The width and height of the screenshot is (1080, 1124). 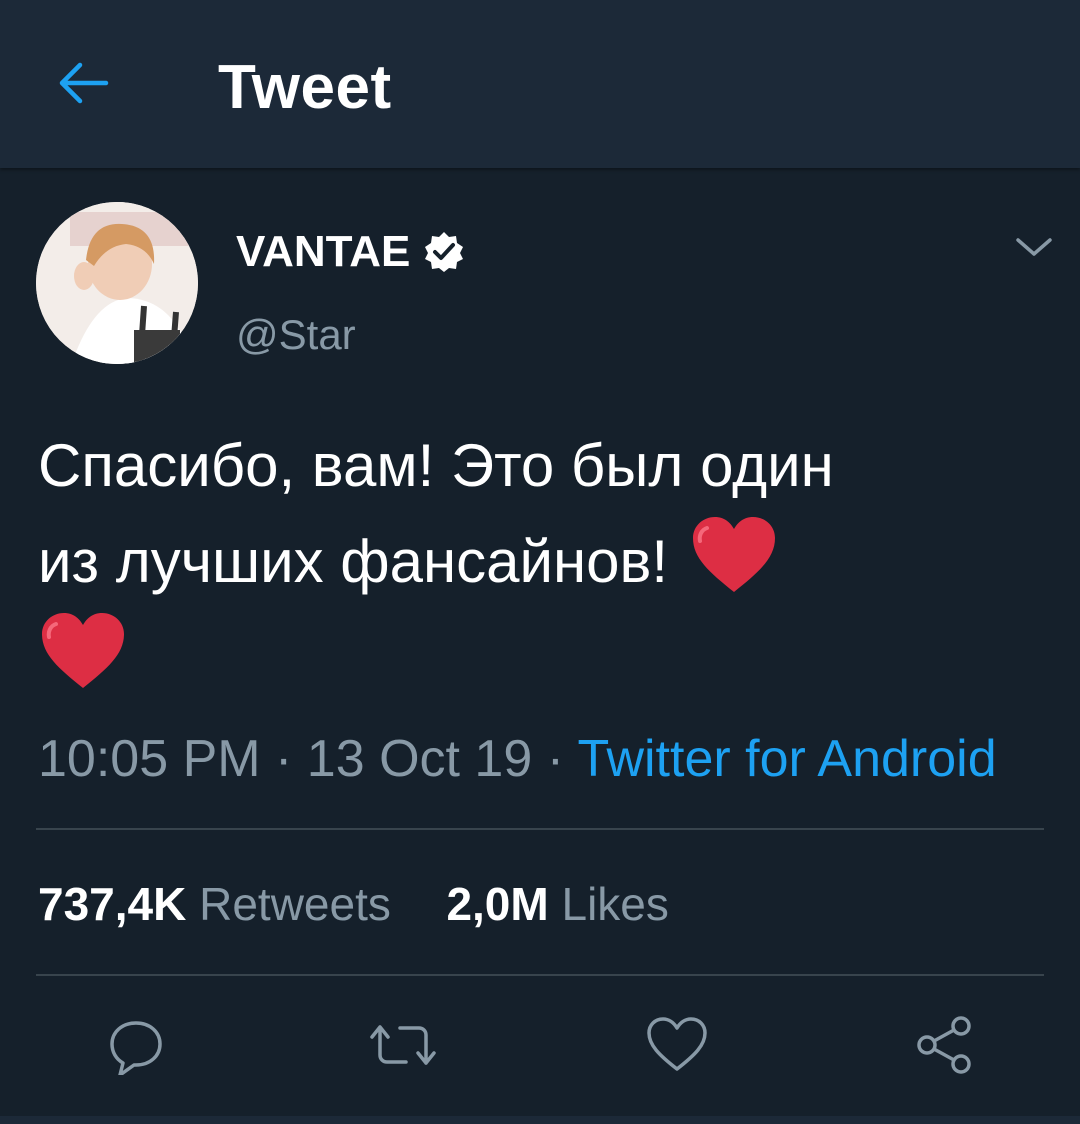 I want to click on retweets-stat: 737,4K Retweets, so click(x=214, y=904).